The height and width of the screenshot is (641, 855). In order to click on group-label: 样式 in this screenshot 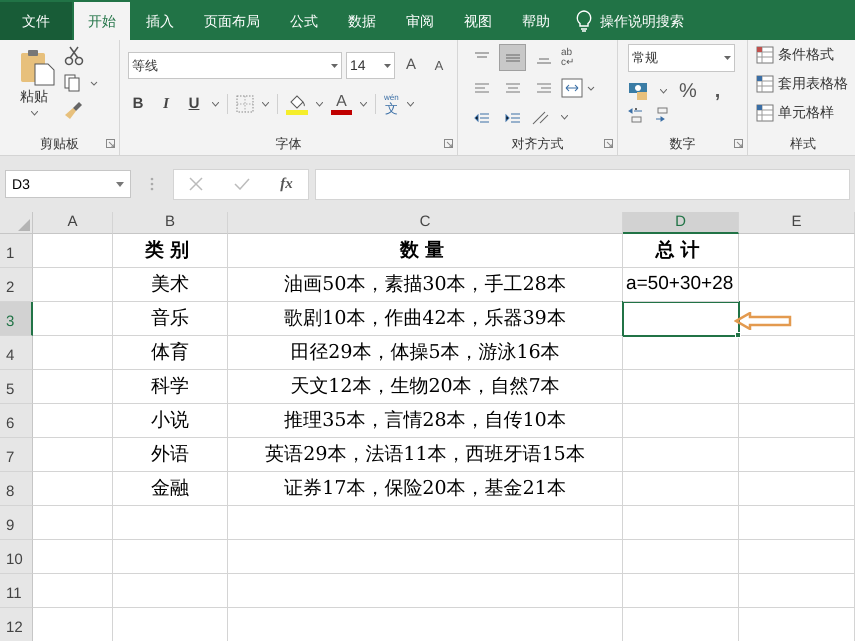, I will do `click(803, 144)`.